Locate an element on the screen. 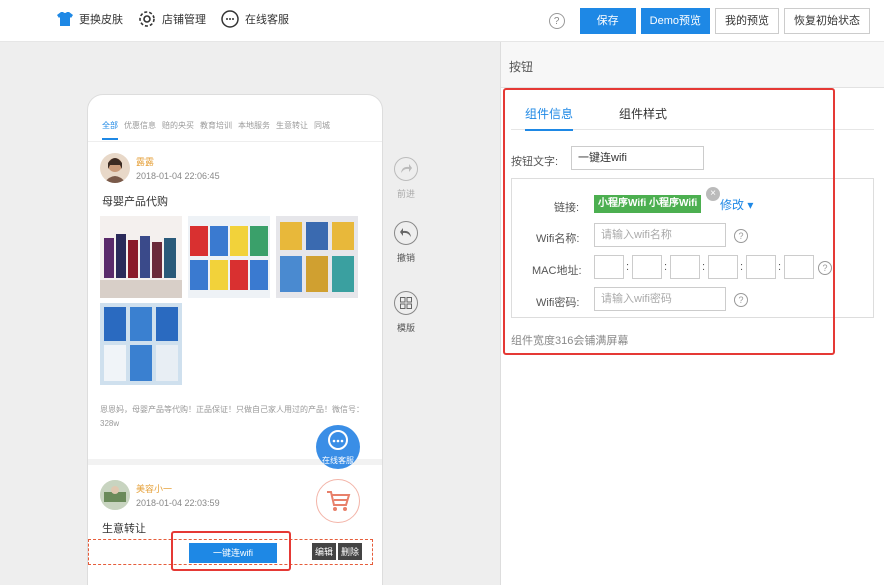  post-title: 母婴产品代购 is located at coordinates (135, 202).